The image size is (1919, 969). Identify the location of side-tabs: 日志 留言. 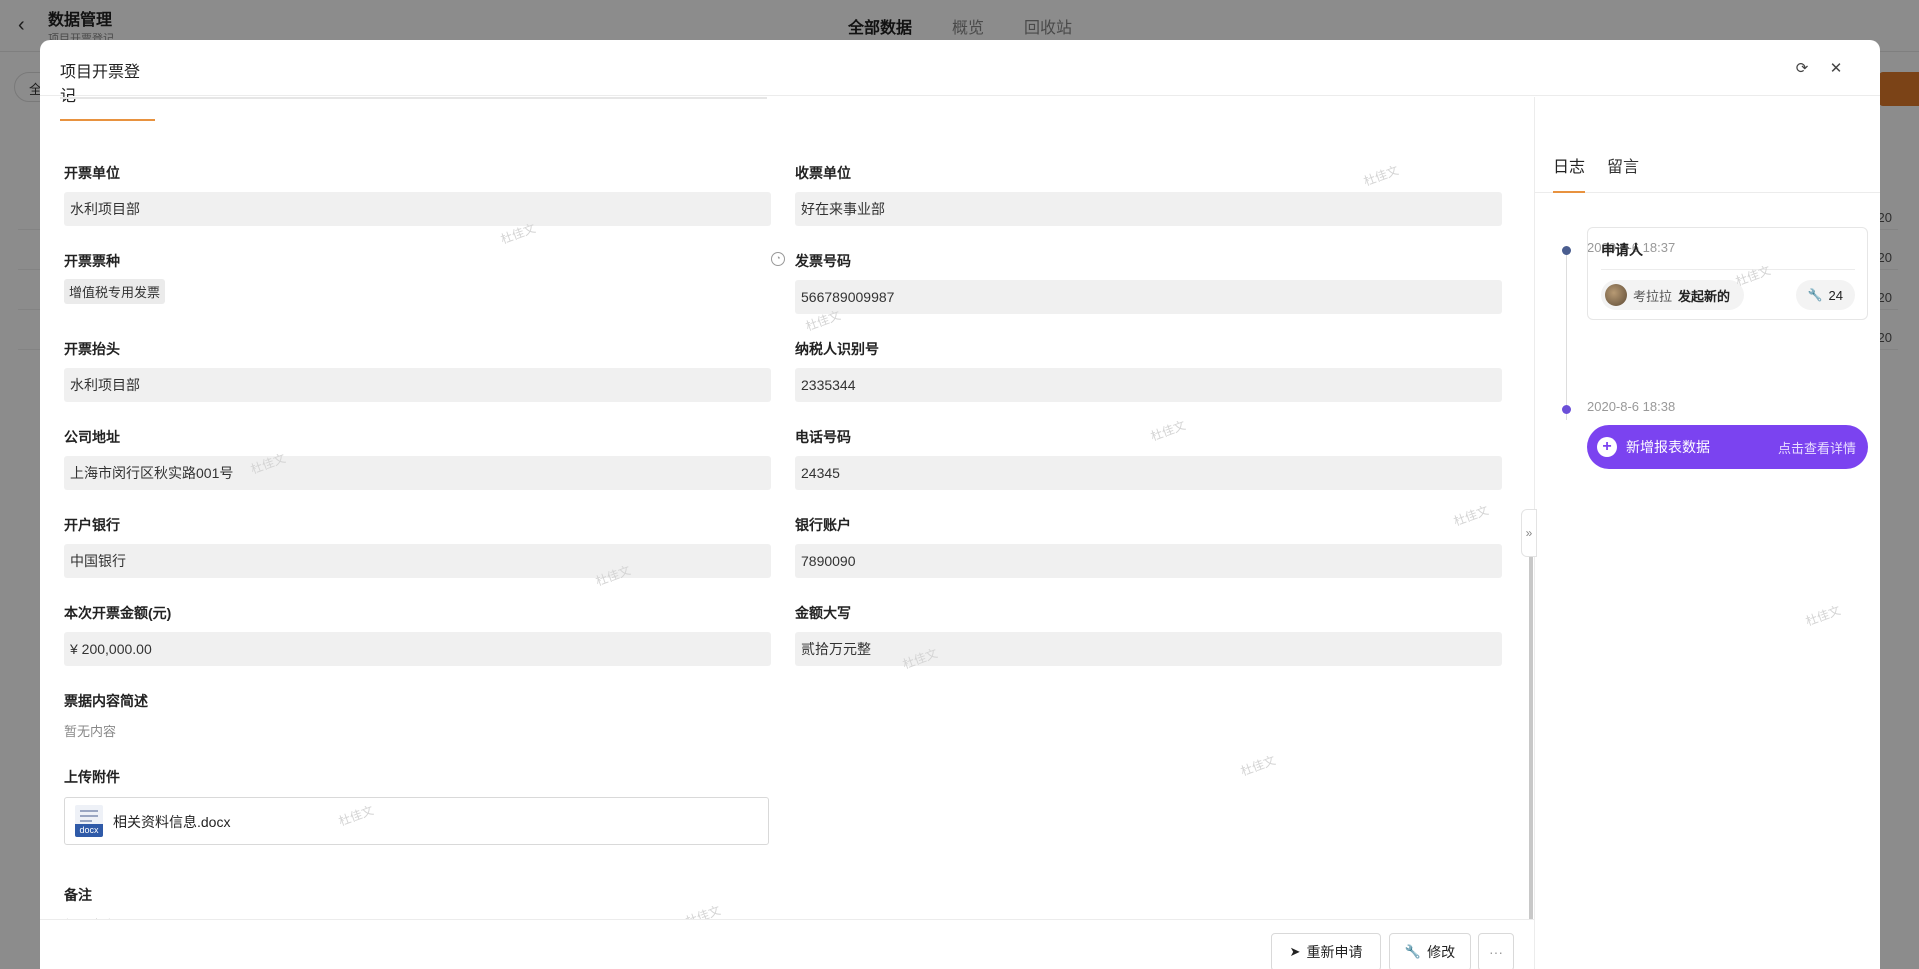
(1707, 145).